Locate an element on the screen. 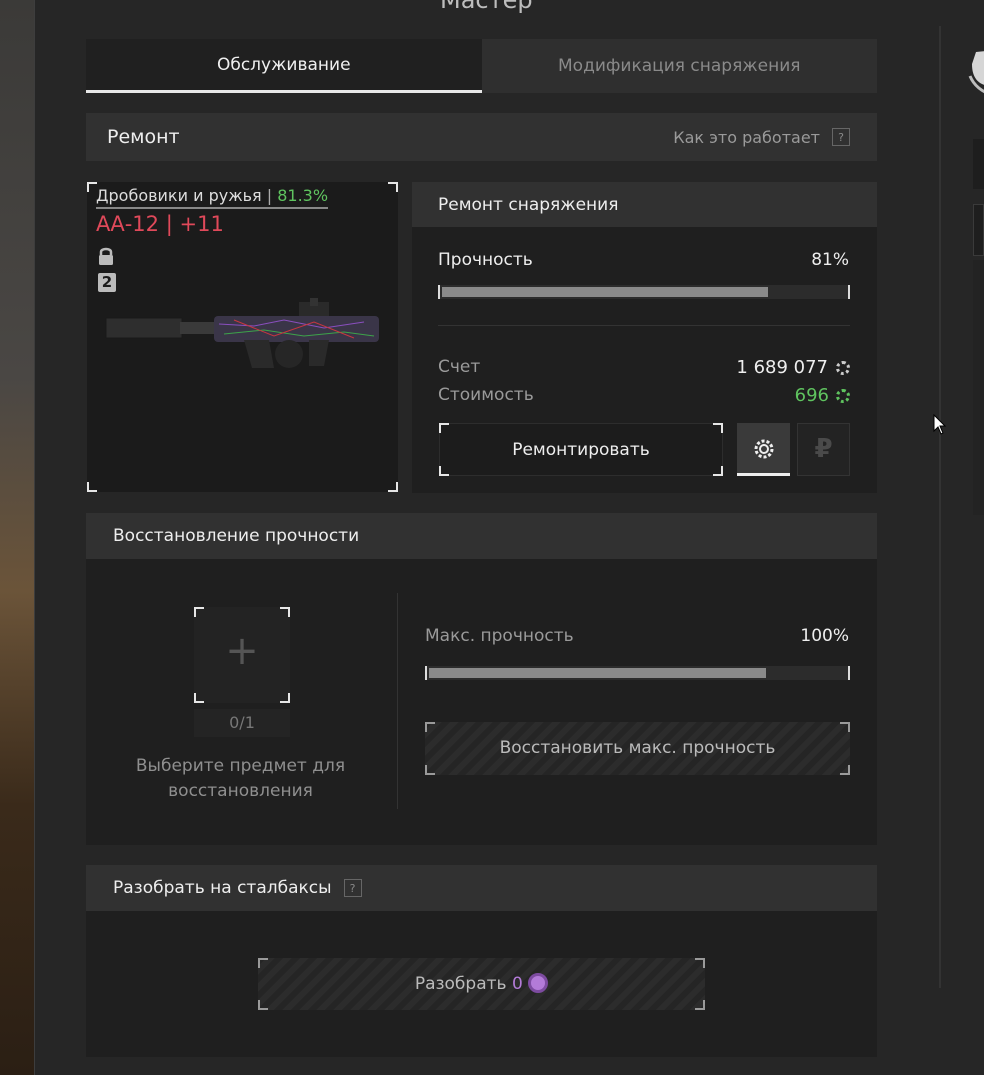 This screenshot has height=1075, width=984. durability-bar-fill is located at coordinates (605, 292).